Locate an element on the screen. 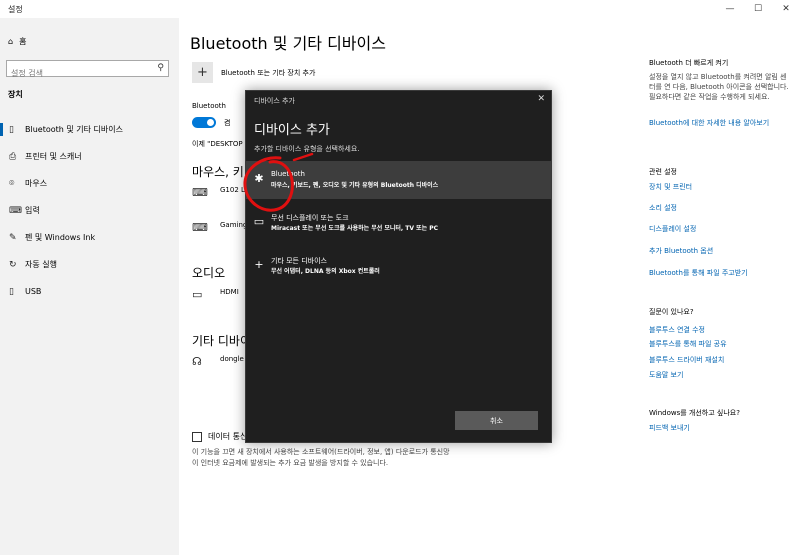 Image resolution: width=800 pixels, height=555 pixels. home-icon: ⌂ is located at coordinates (11, 41).